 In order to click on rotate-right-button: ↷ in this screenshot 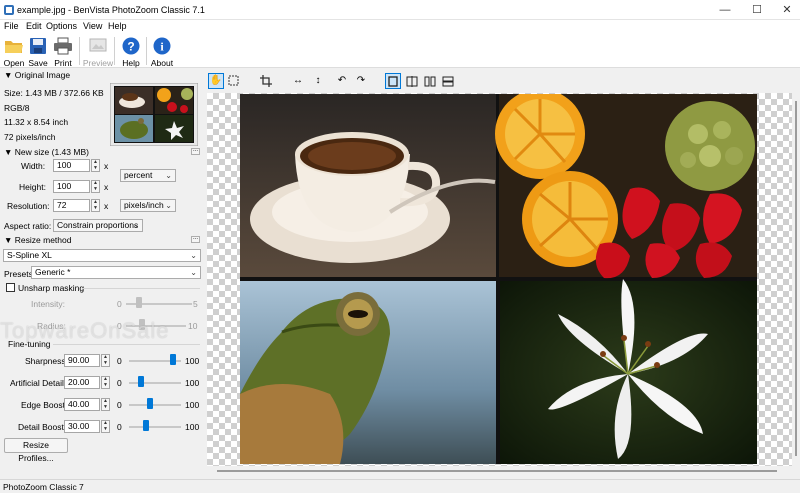, I will do `click(361, 81)`.